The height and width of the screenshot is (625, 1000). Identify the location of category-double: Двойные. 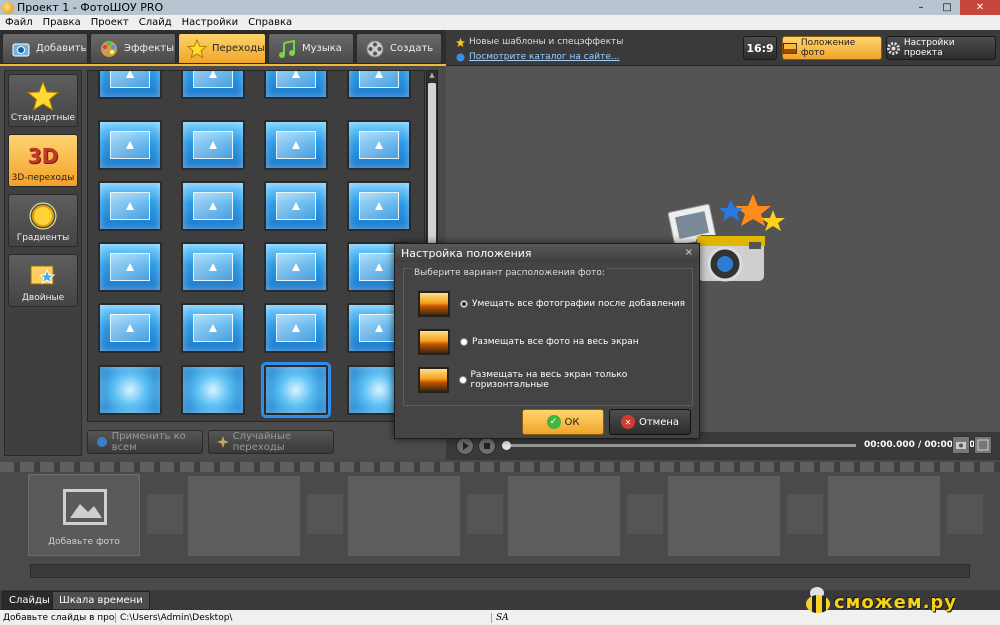
(43, 280).